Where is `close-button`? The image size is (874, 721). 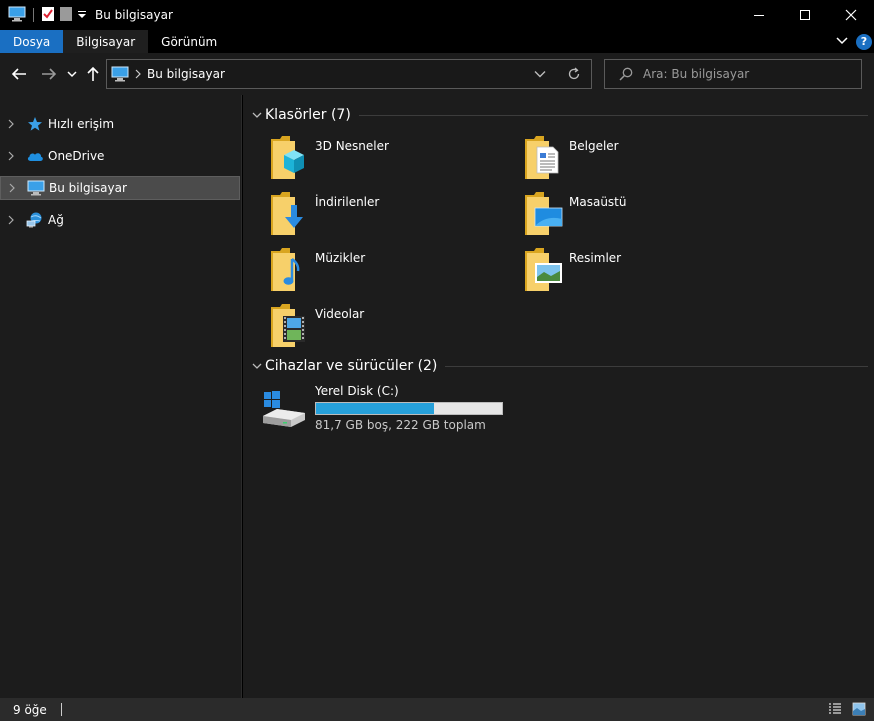 close-button is located at coordinates (851, 15).